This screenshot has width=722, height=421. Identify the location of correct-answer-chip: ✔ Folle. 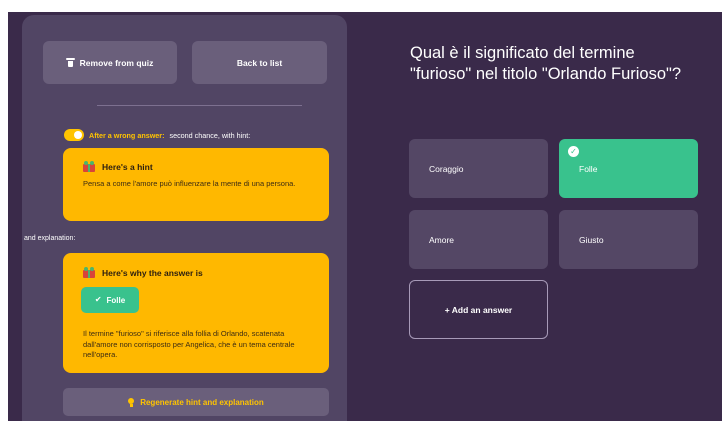
(110, 300).